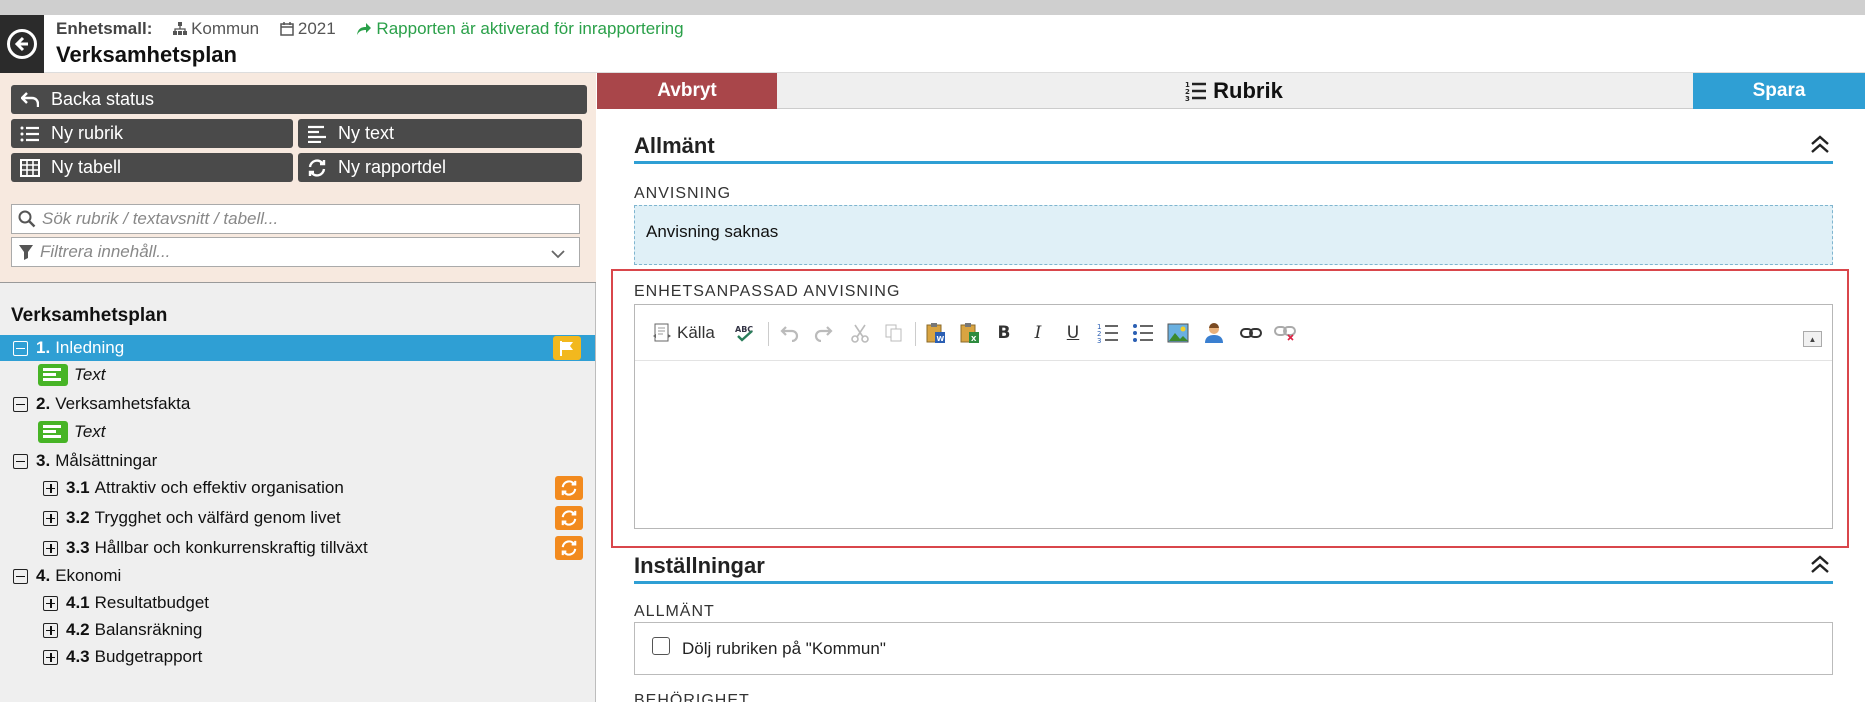  What do you see at coordinates (392, 167) in the screenshot?
I see `new-report-part-label: Ny rapportdel` at bounding box center [392, 167].